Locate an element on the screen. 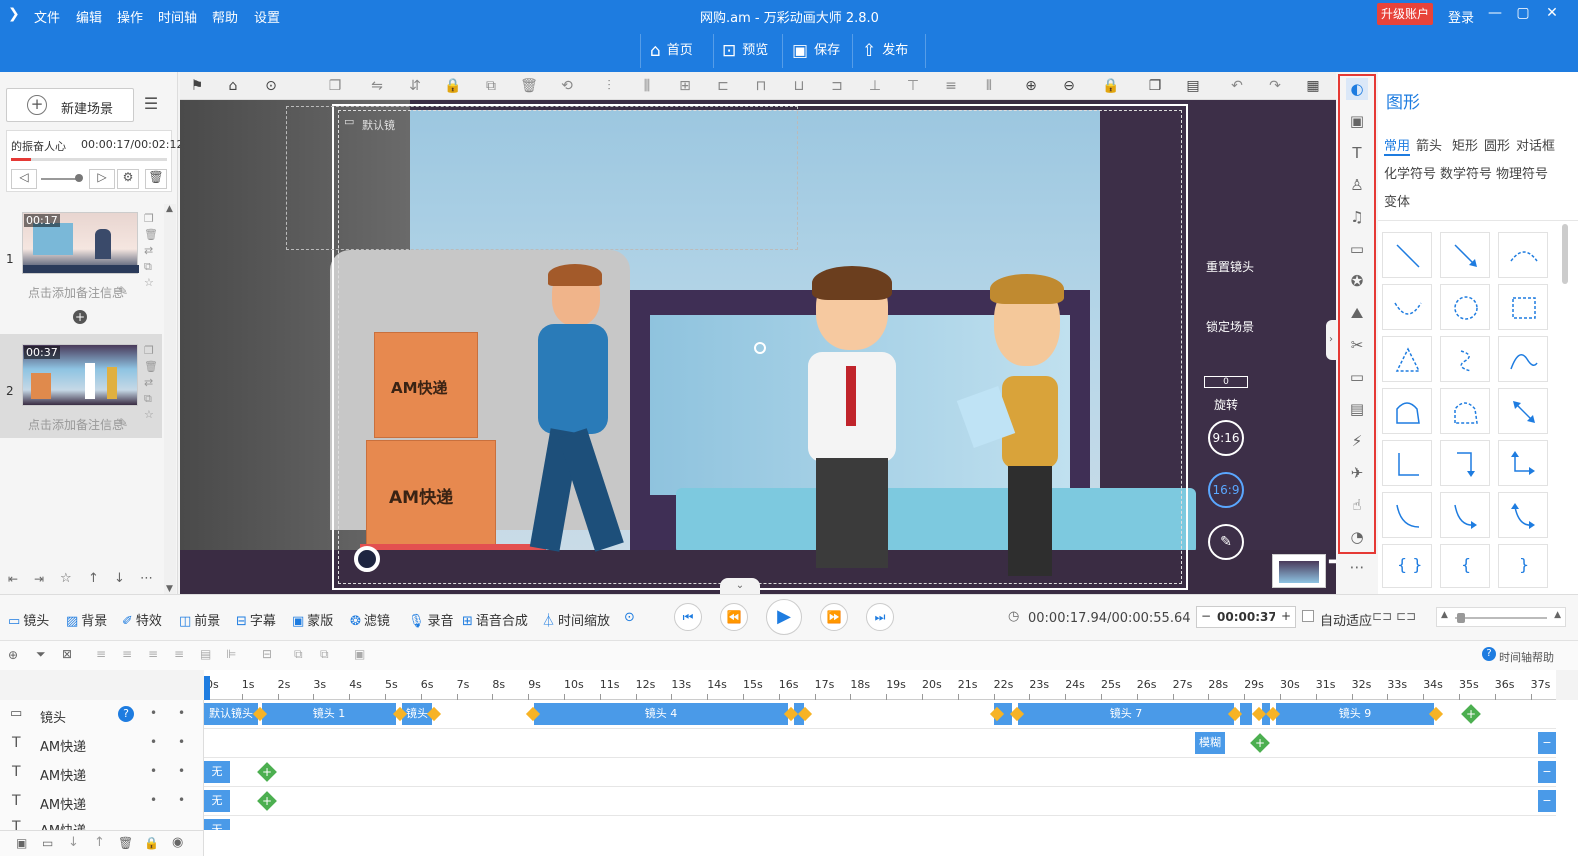 The width and height of the screenshot is (1578, 856). track-lock-icon: 🔒 is located at coordinates (151, 843).